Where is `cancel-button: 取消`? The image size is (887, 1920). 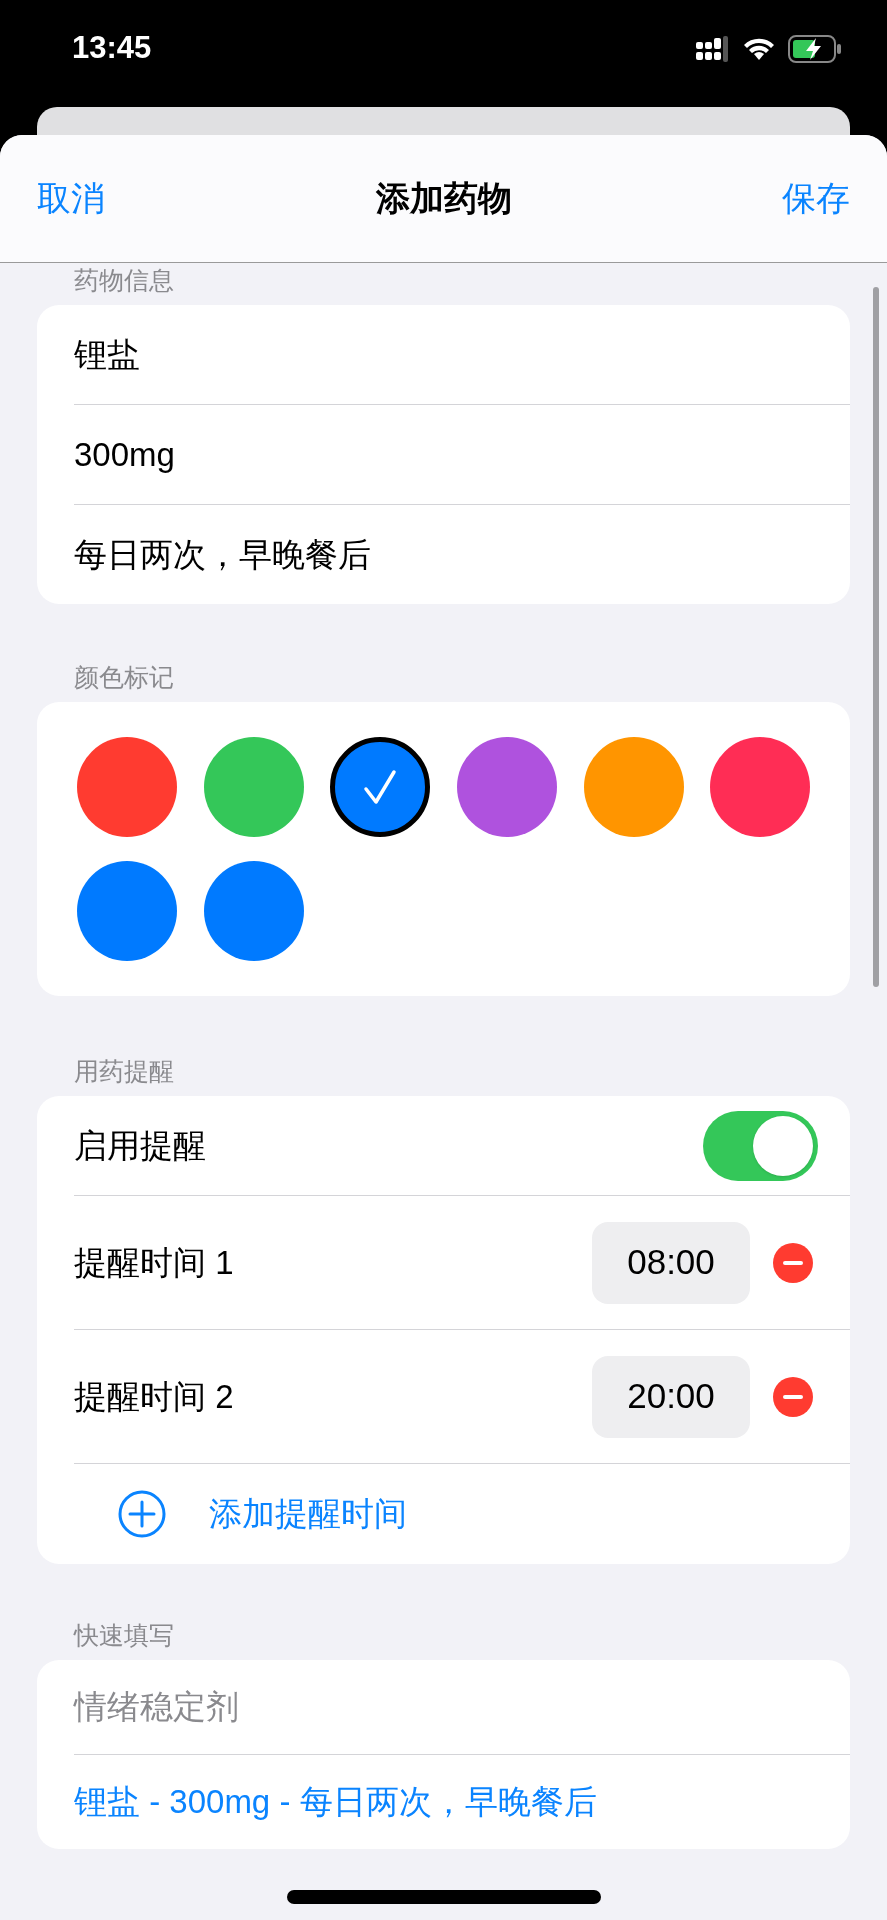
cancel-button: 取消 is located at coordinates (71, 198).